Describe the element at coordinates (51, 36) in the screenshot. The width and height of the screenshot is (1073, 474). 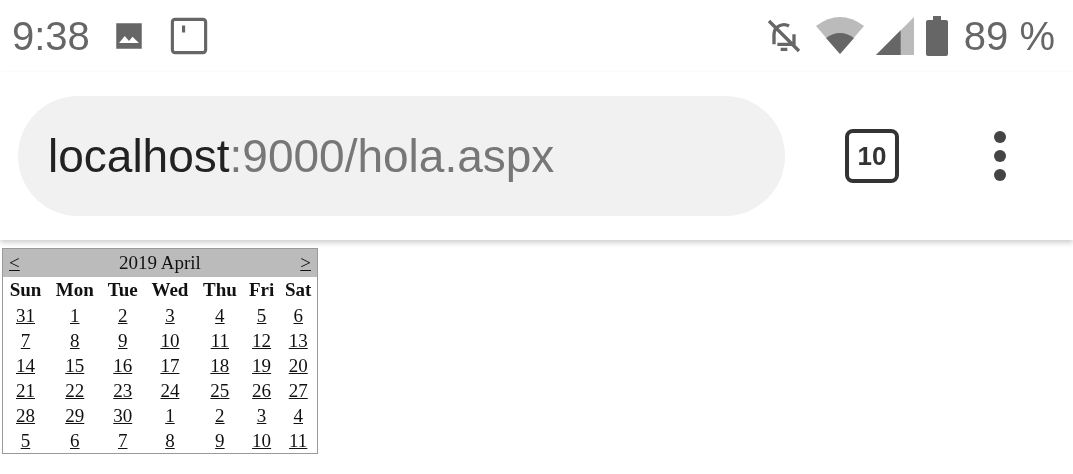
I see `clock-time: 9:38` at that location.